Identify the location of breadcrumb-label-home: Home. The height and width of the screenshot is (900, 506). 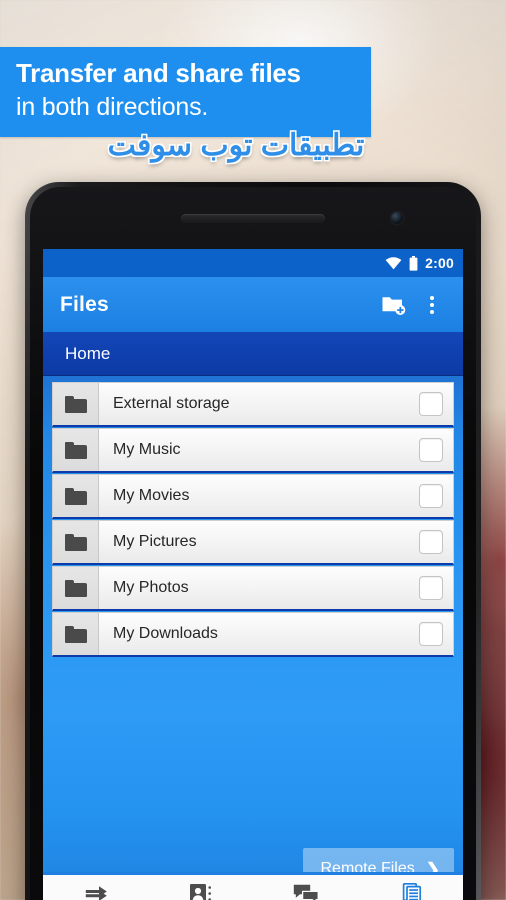
(87, 354).